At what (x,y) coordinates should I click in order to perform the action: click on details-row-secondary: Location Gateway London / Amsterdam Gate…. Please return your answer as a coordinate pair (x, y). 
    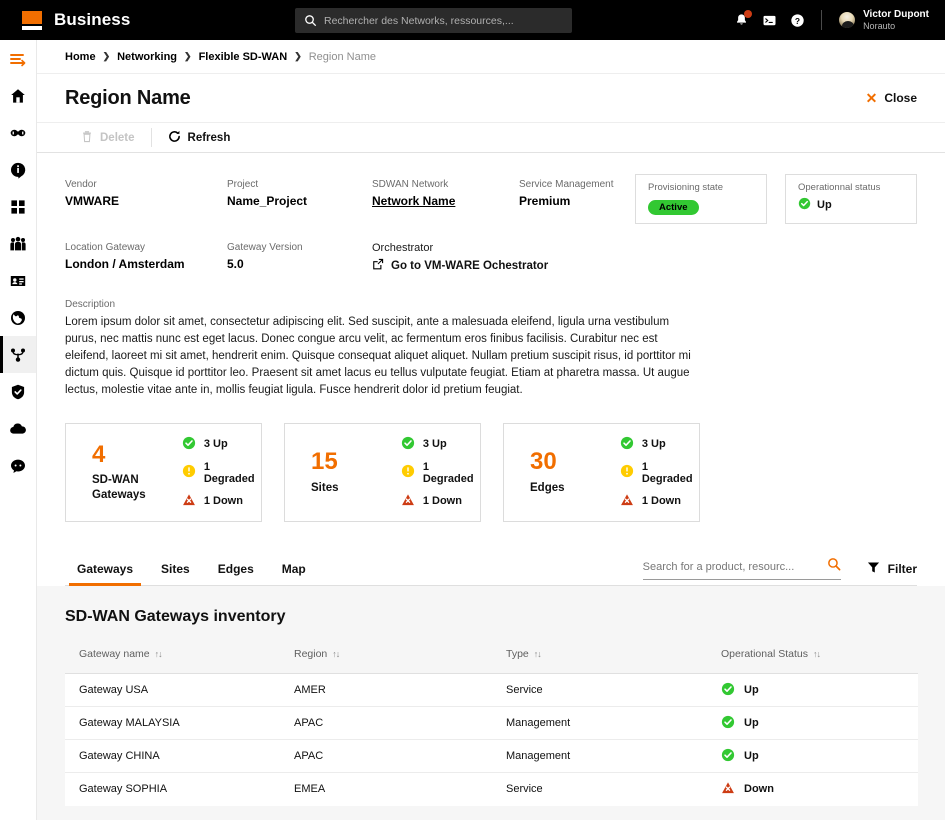
    Looking at the image, I should click on (491, 257).